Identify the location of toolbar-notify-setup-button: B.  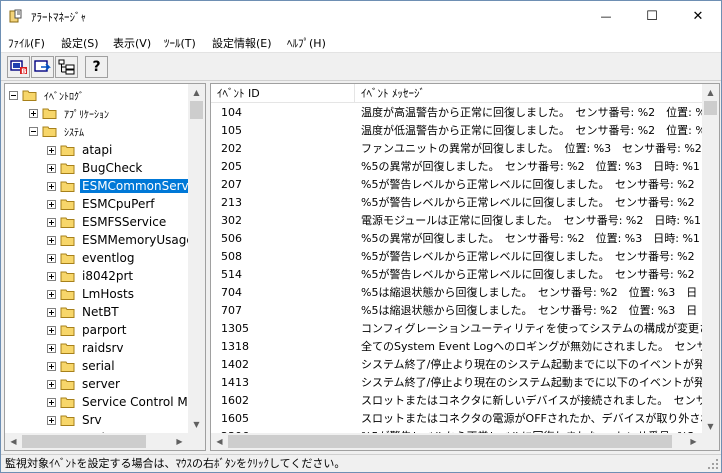
(18, 67).